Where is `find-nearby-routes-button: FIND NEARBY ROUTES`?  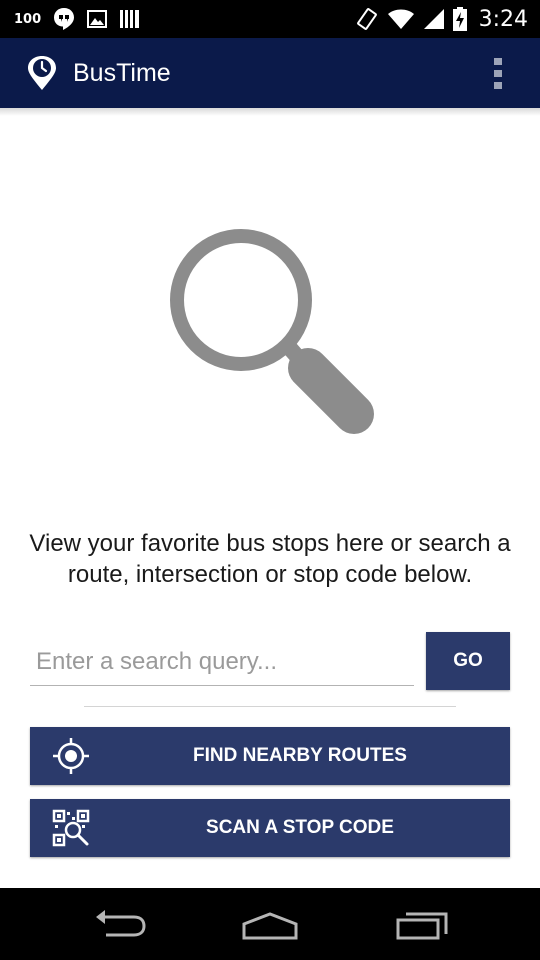
find-nearby-routes-button: FIND NEARBY ROUTES is located at coordinates (270, 756).